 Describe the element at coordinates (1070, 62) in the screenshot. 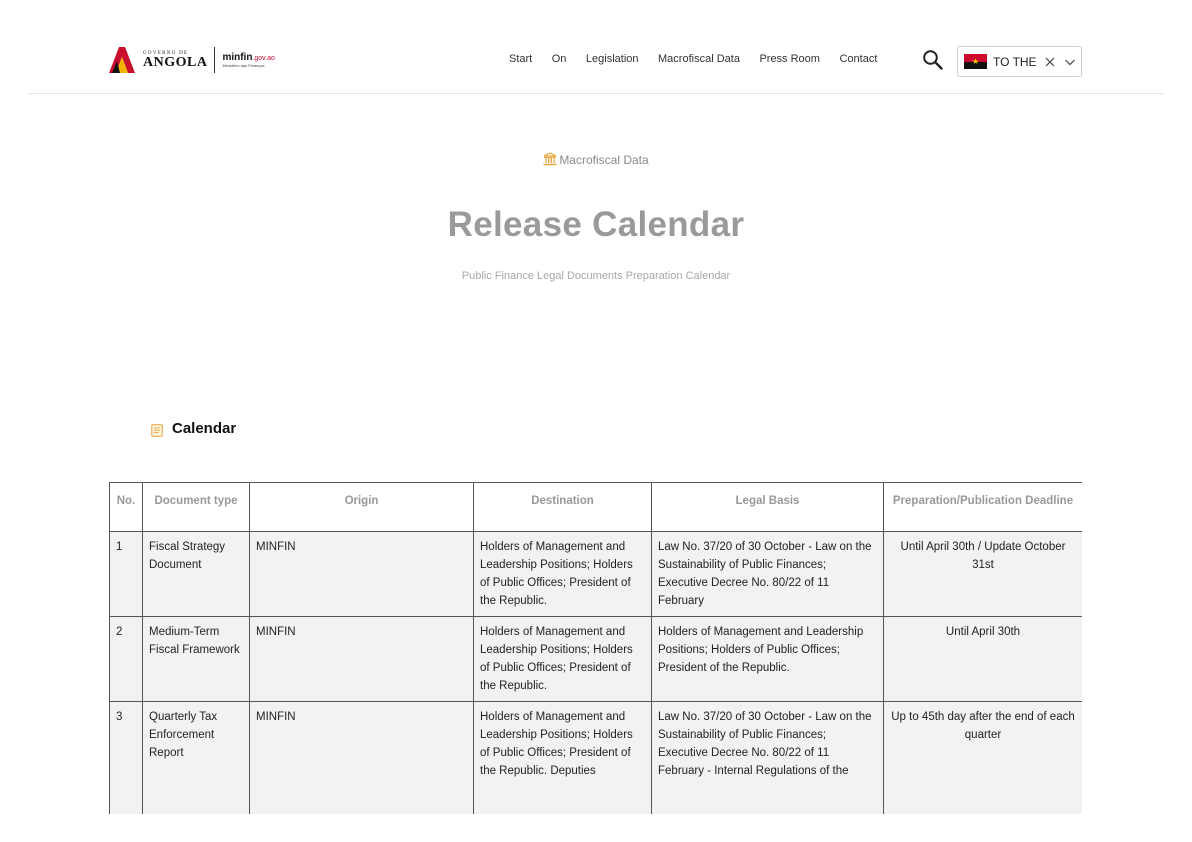

I see `chevron-down-icon` at that location.